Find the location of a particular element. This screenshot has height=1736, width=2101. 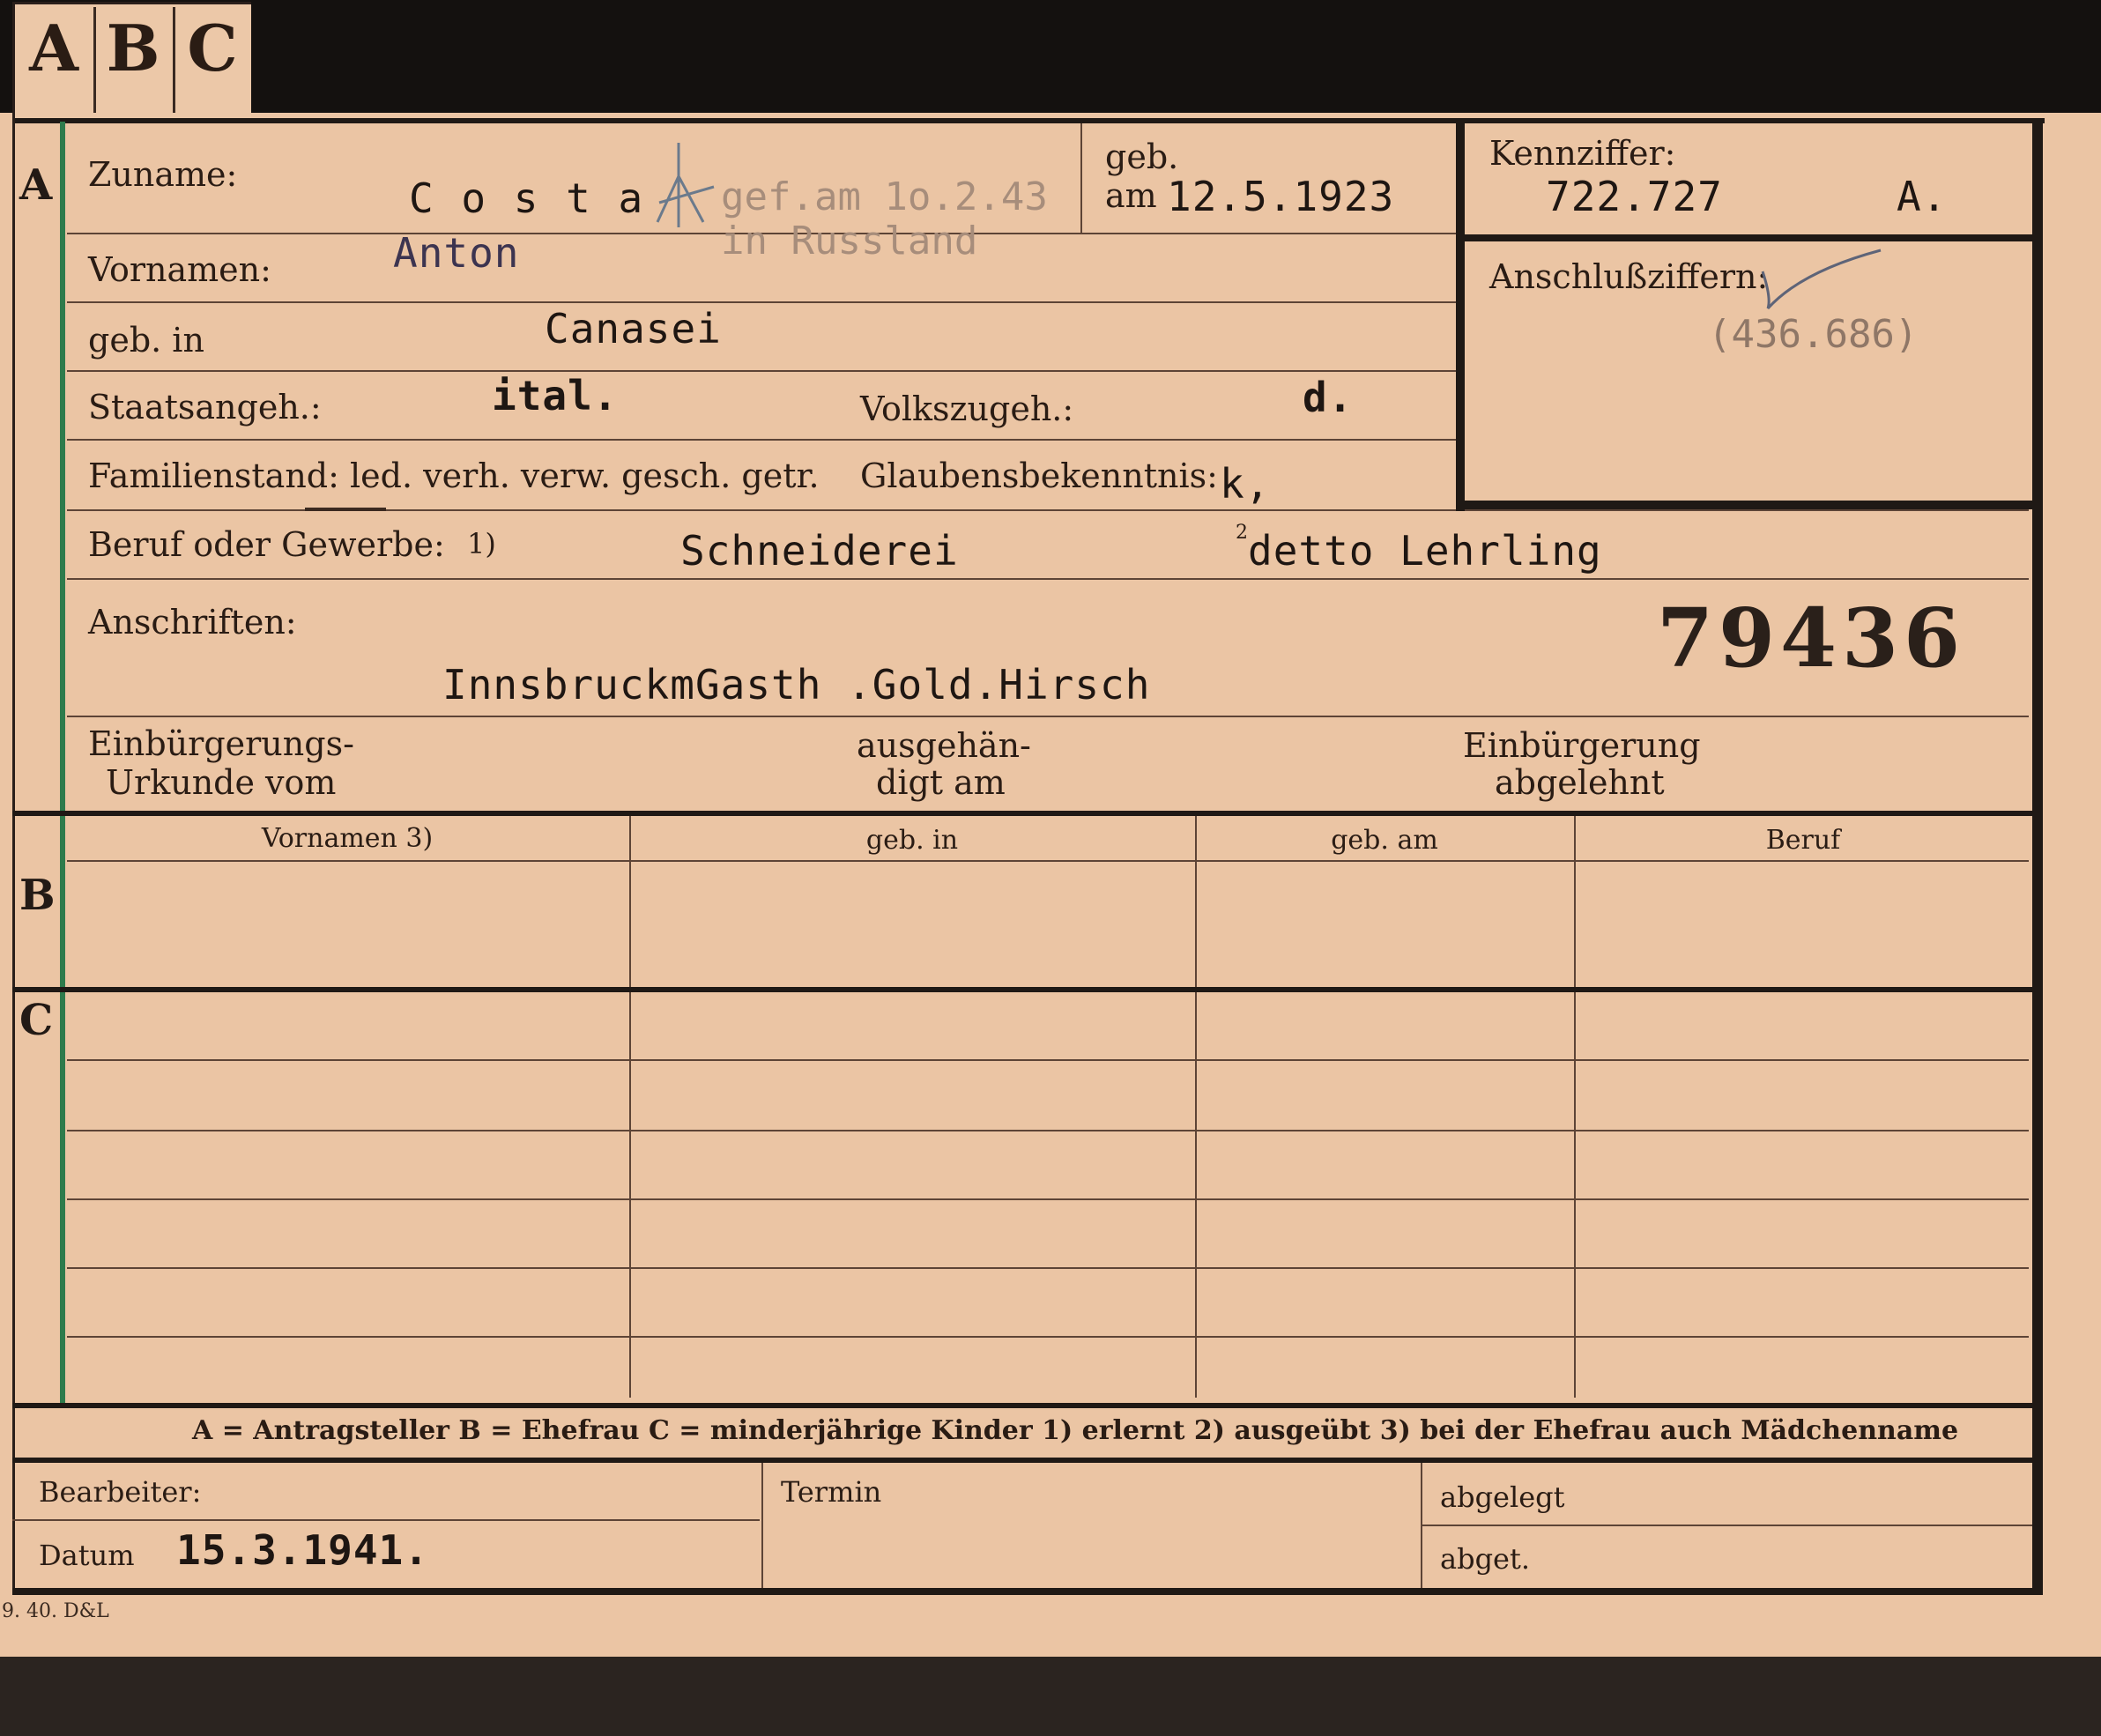

death-note-line-1: gef.am 1o.2.43 is located at coordinates (885, 196).